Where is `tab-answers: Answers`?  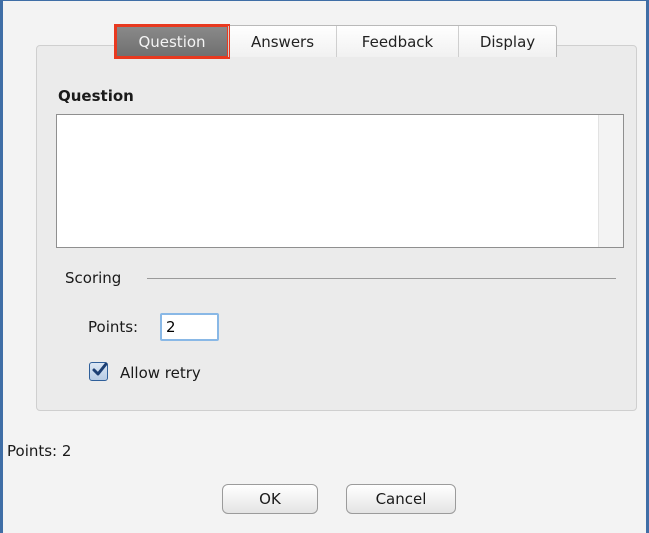 tab-answers: Answers is located at coordinates (282, 41).